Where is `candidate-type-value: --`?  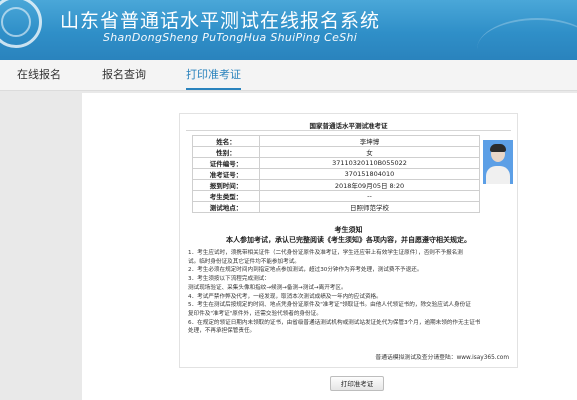
candidate-type-value: -- is located at coordinates (369, 196).